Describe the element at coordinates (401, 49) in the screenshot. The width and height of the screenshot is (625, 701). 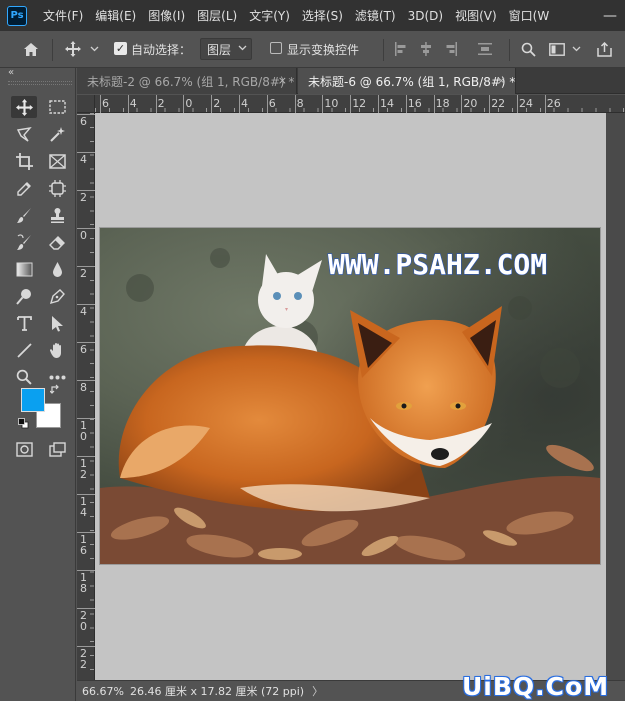
I see `align-left-icon` at that location.